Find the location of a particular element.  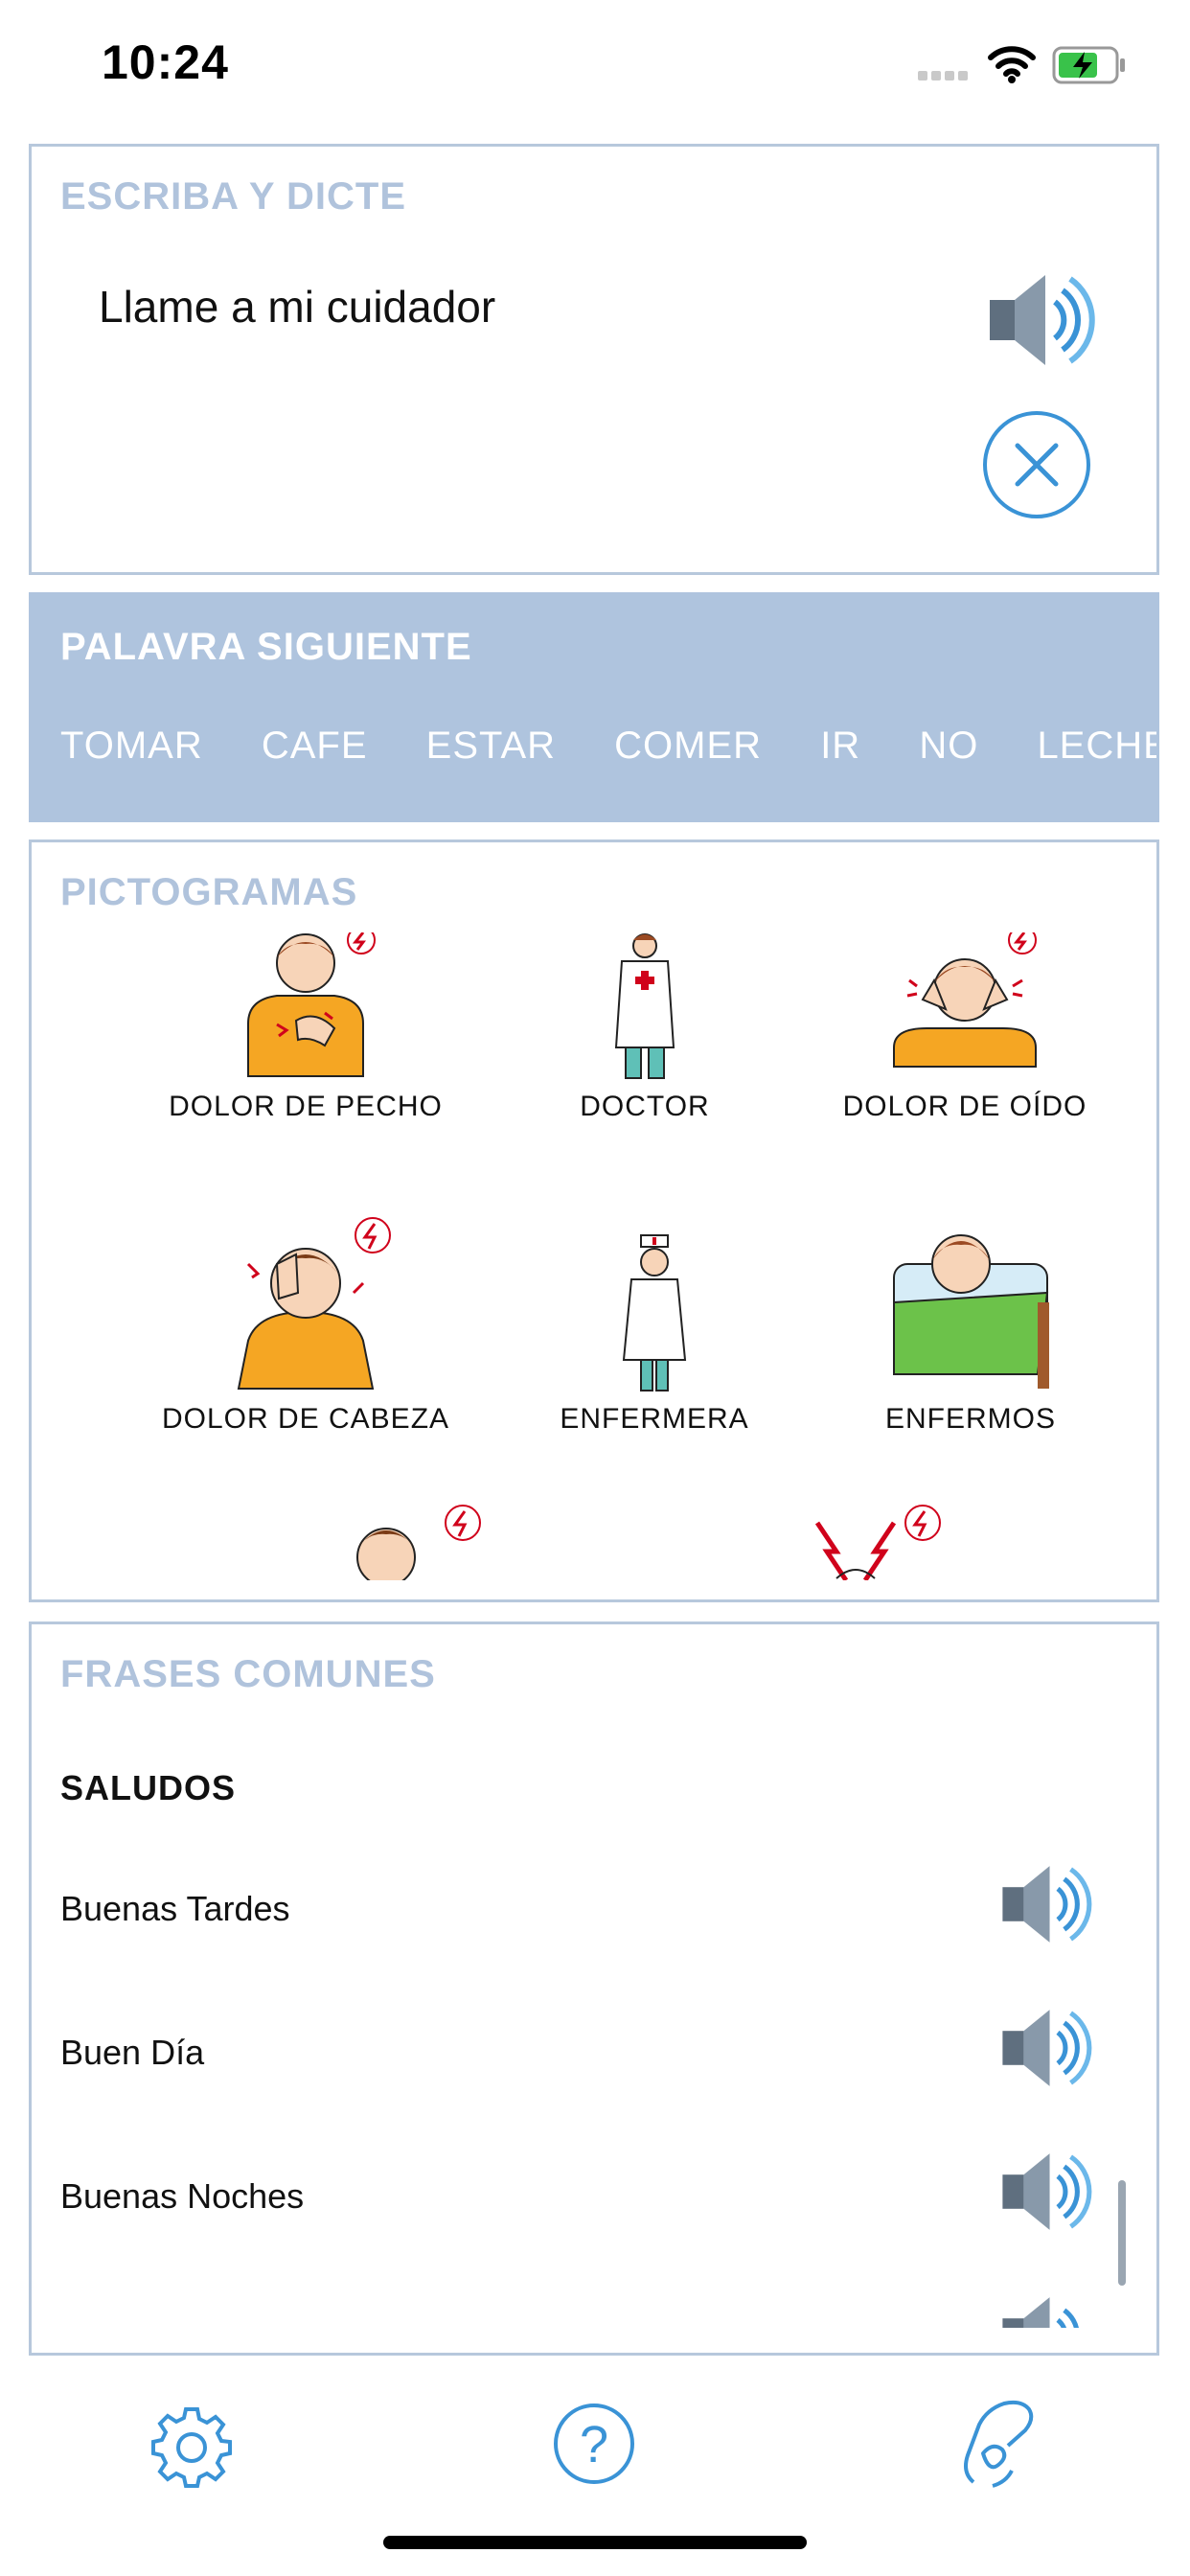

next-word-title: PALAVRA SIGUIENTE is located at coordinates (266, 647).